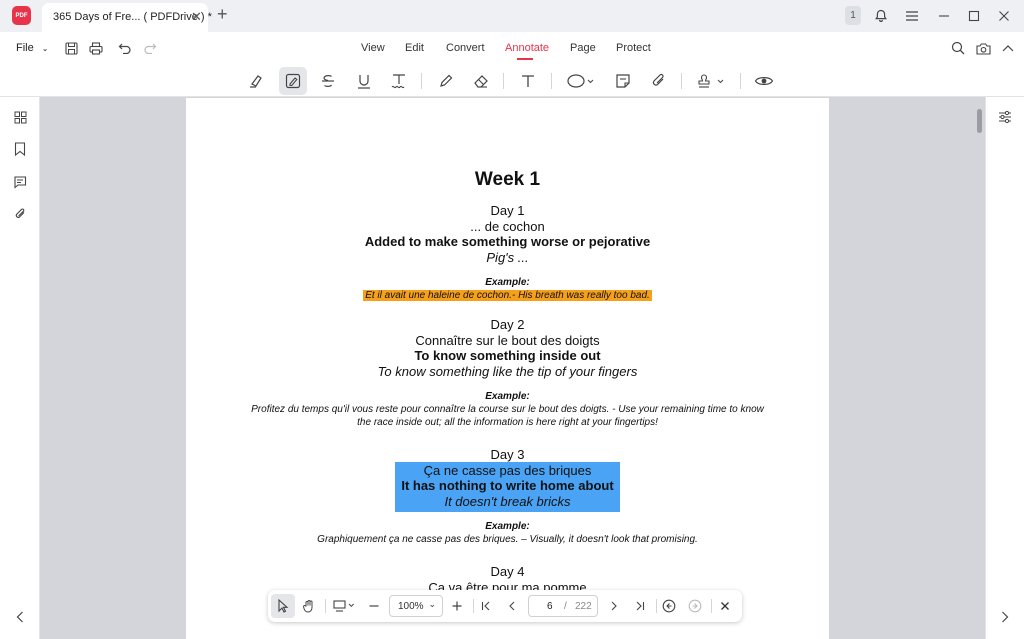  What do you see at coordinates (640, 606) in the screenshot?
I see `last-page-icon` at bounding box center [640, 606].